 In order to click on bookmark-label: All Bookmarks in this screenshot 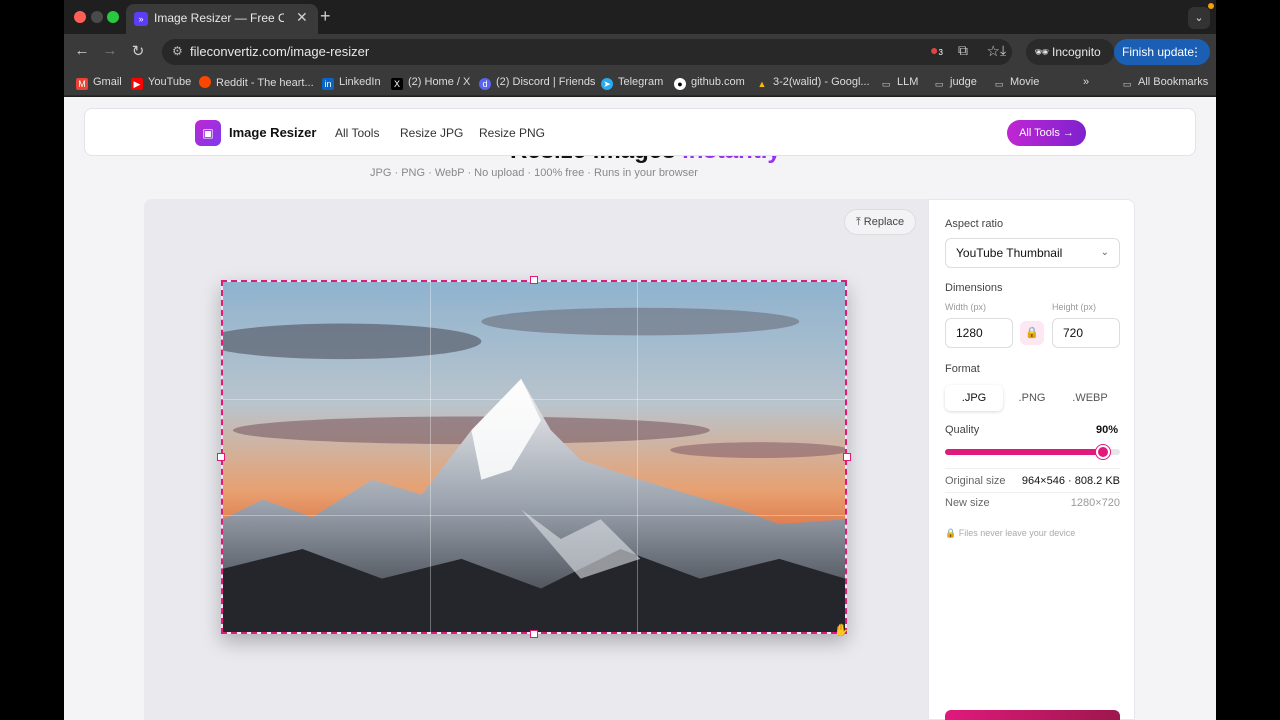, I will do `click(1173, 82)`.